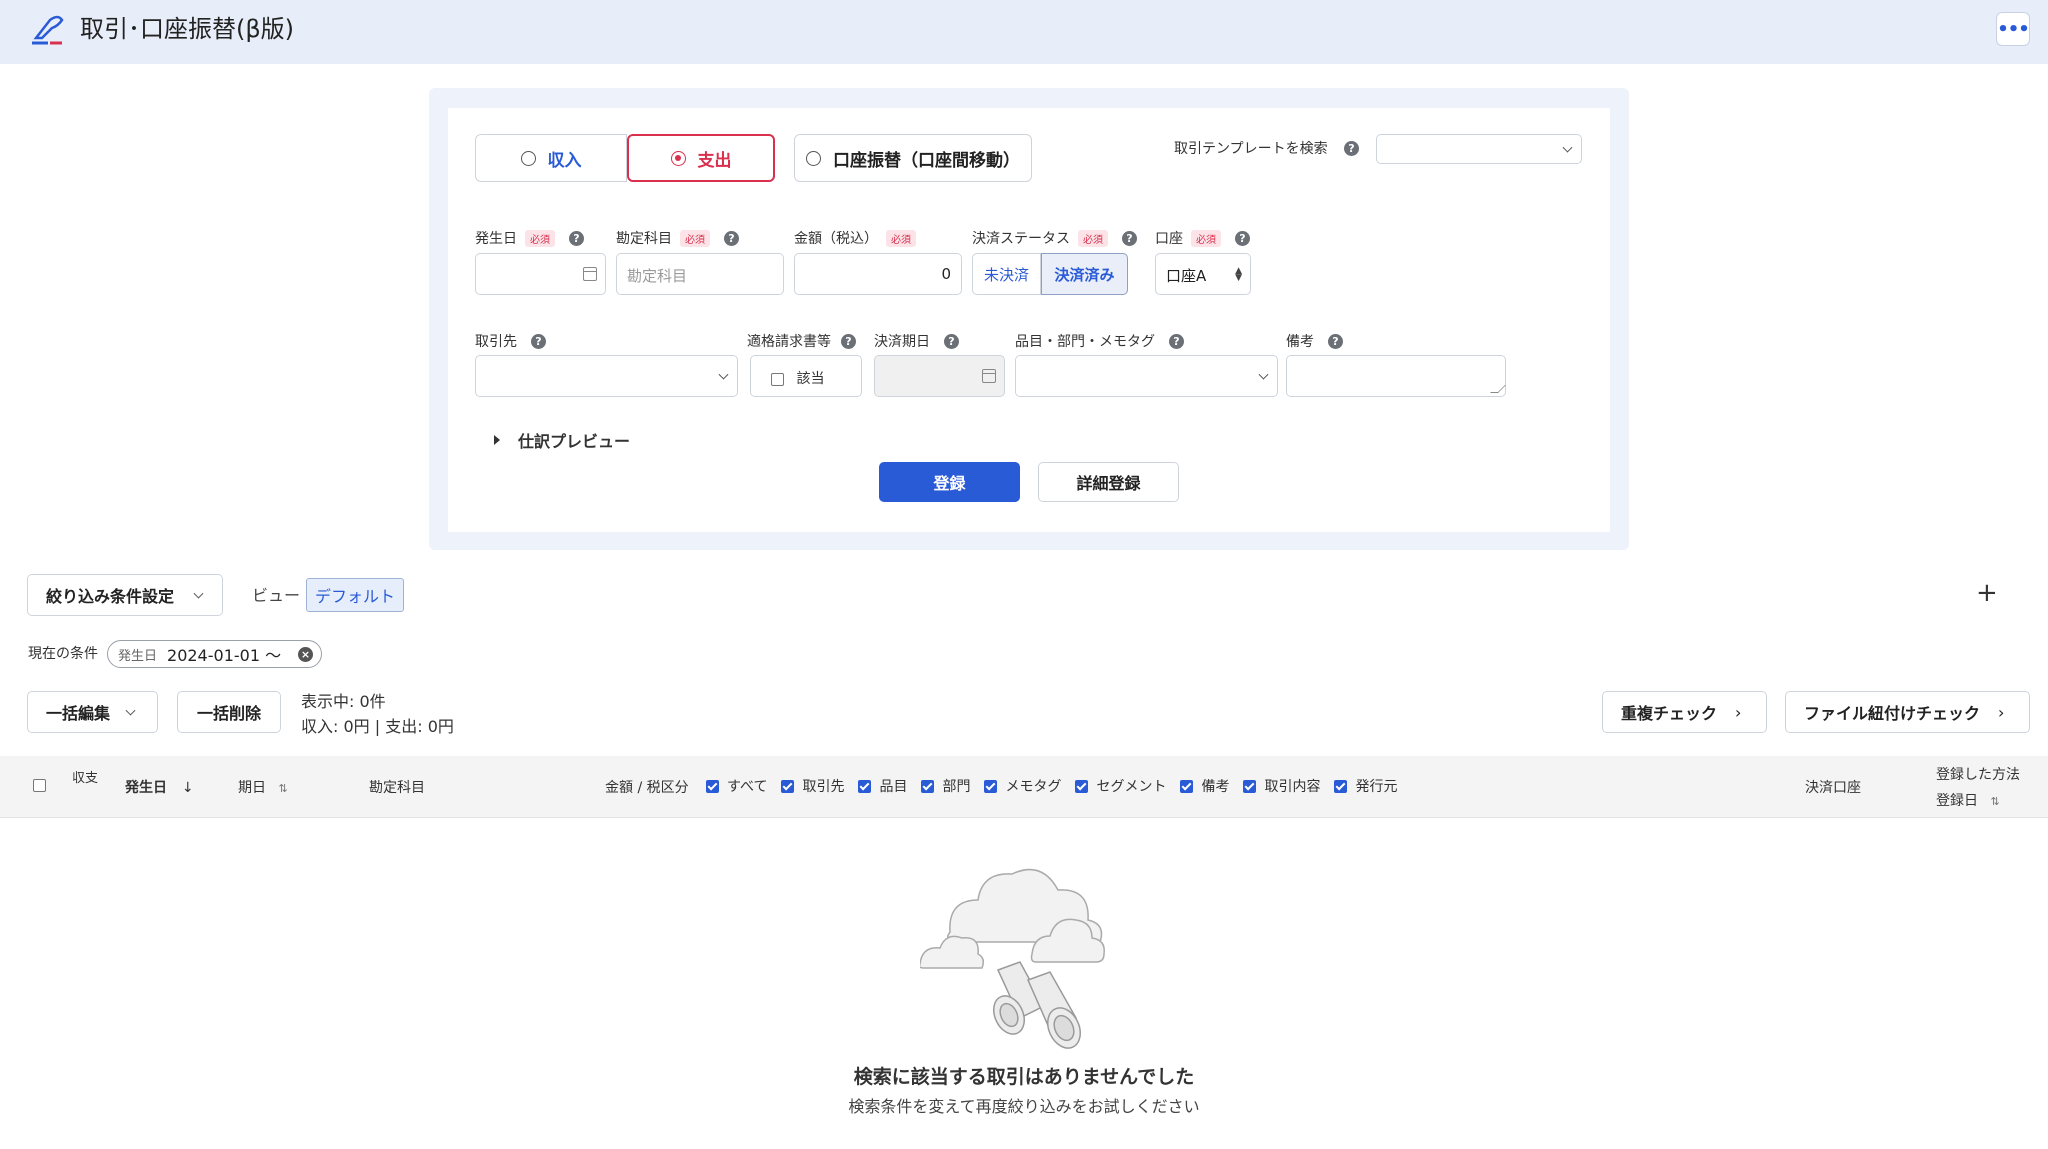 Image resolution: width=2048 pixels, height=1149 pixels. I want to click on tags-label: 品目・部門・メモタグ ?, so click(1099, 341).